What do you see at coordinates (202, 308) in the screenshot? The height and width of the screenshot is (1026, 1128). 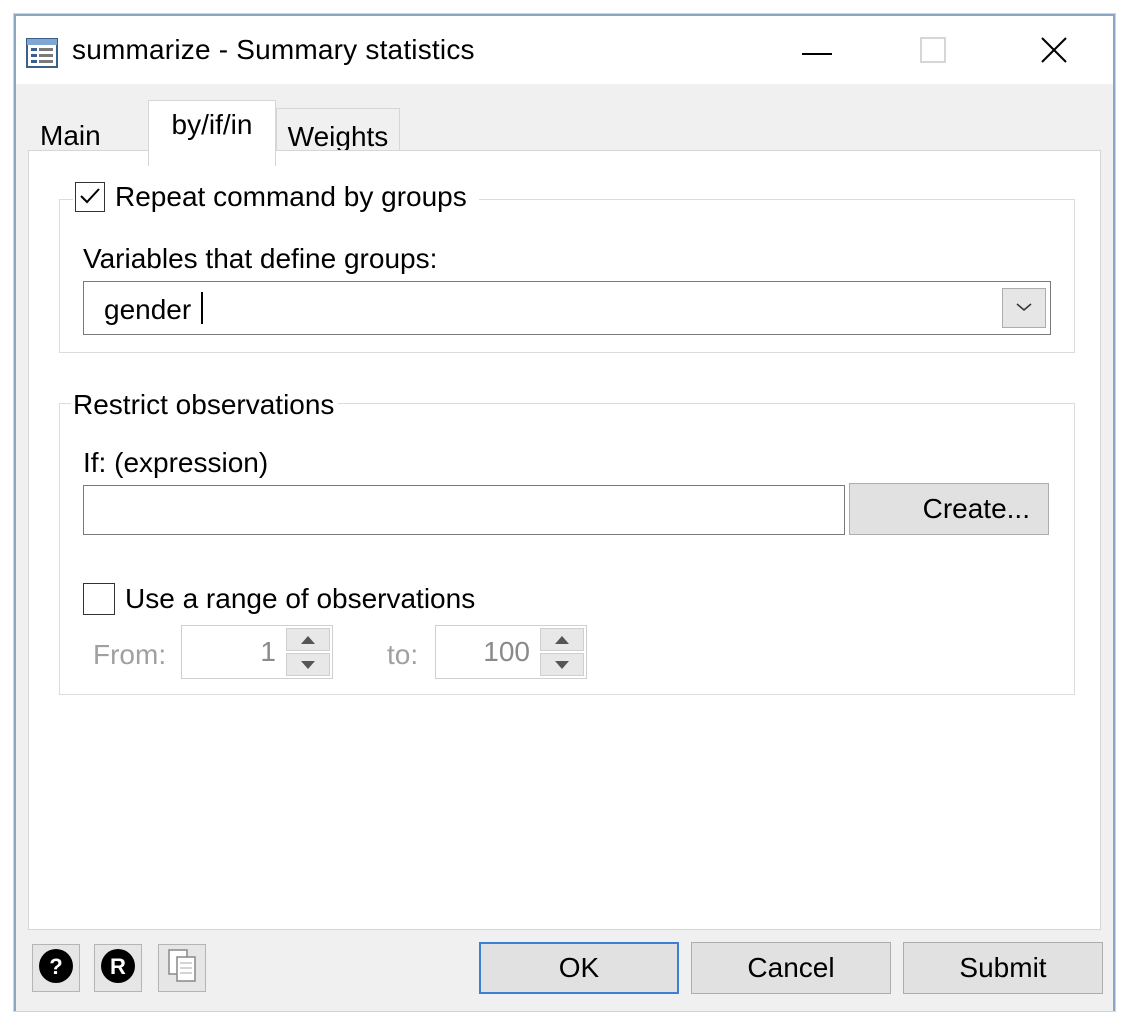 I see `text-caret` at bounding box center [202, 308].